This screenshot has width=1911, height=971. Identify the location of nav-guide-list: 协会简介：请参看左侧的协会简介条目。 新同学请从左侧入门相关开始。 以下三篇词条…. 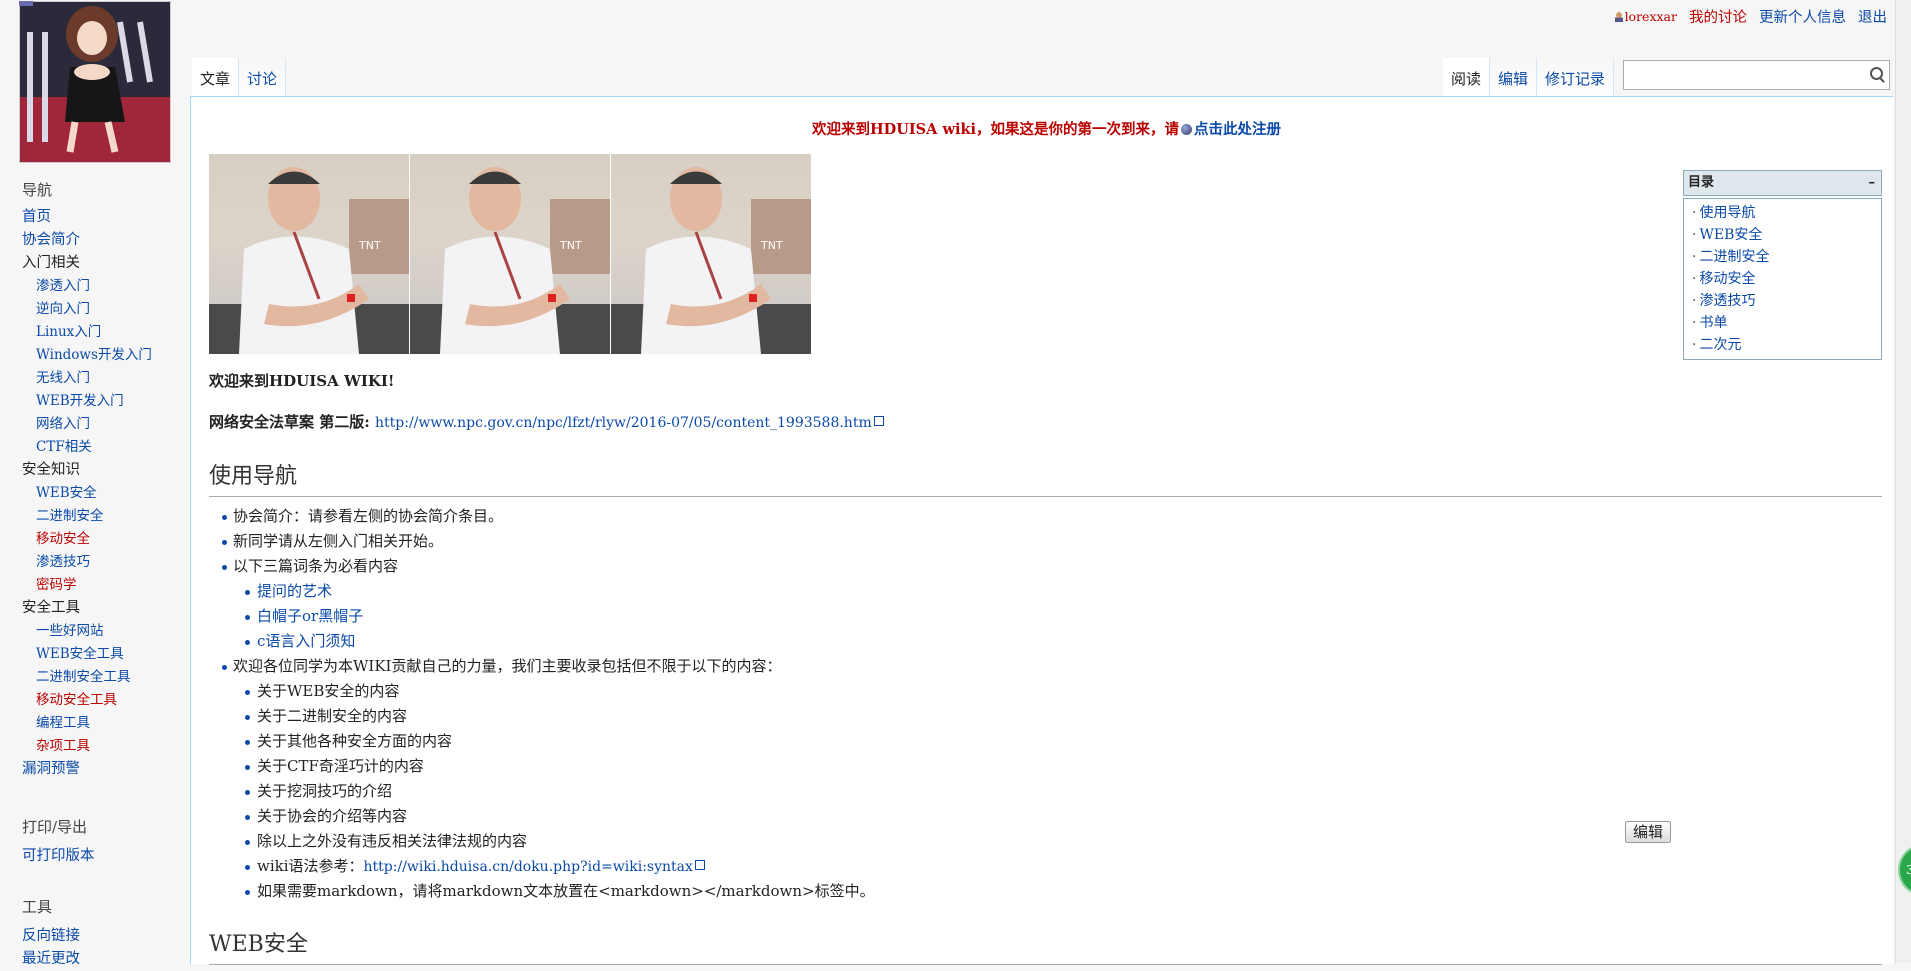
(542, 704).